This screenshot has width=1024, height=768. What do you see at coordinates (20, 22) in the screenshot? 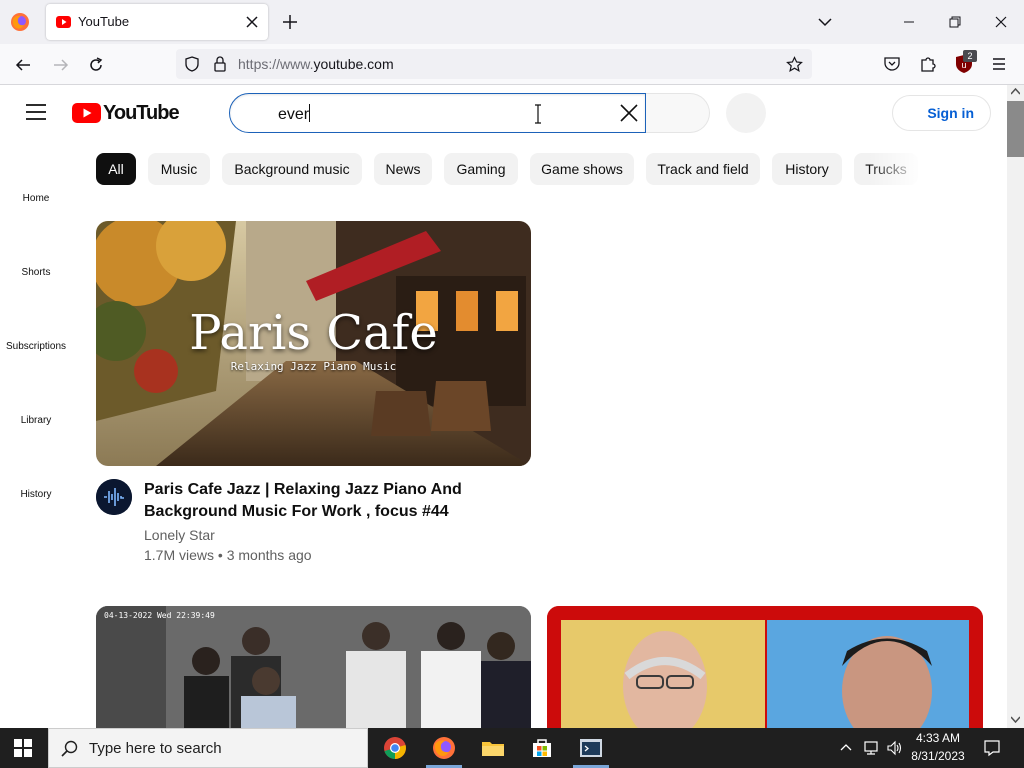
I see `firefox-icon` at bounding box center [20, 22].